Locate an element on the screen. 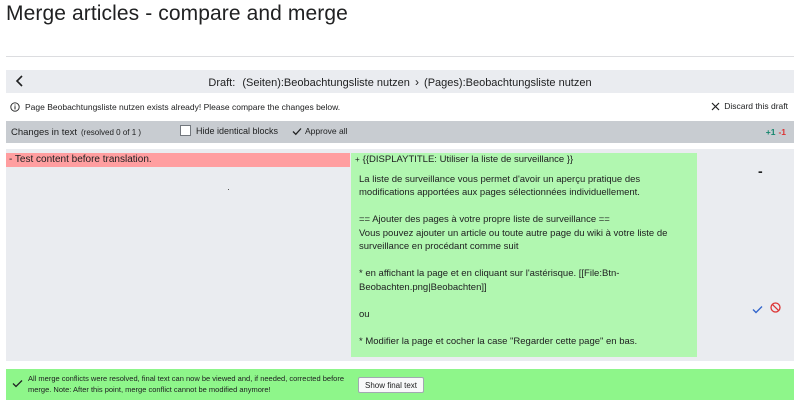 This screenshot has width=800, height=406. close-icon is located at coordinates (715, 106).